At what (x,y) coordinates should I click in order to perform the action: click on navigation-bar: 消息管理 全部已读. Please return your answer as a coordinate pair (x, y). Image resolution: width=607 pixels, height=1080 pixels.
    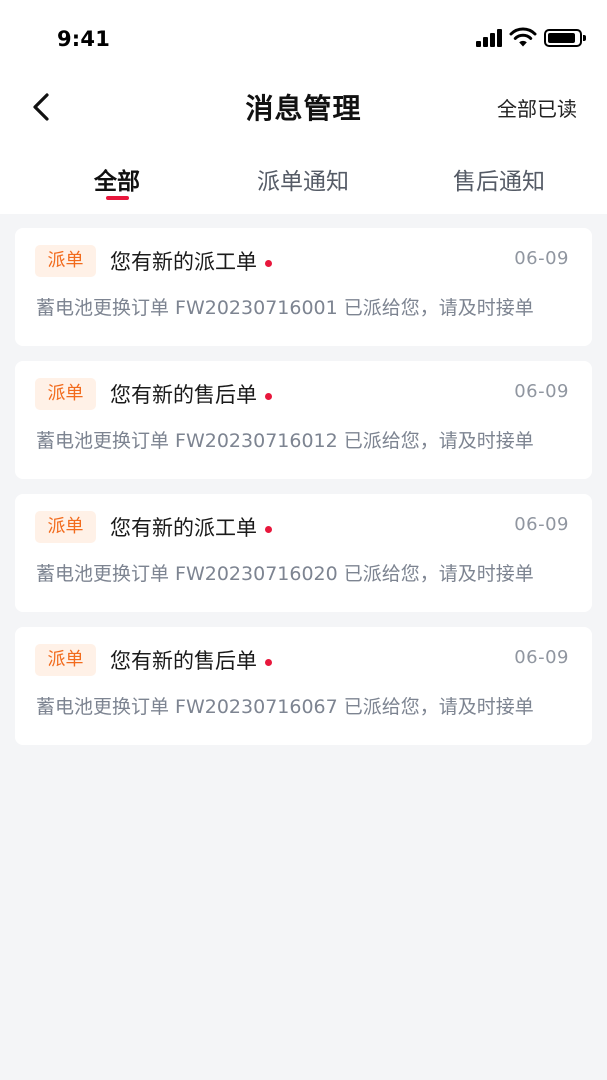
    Looking at the image, I should click on (303, 110).